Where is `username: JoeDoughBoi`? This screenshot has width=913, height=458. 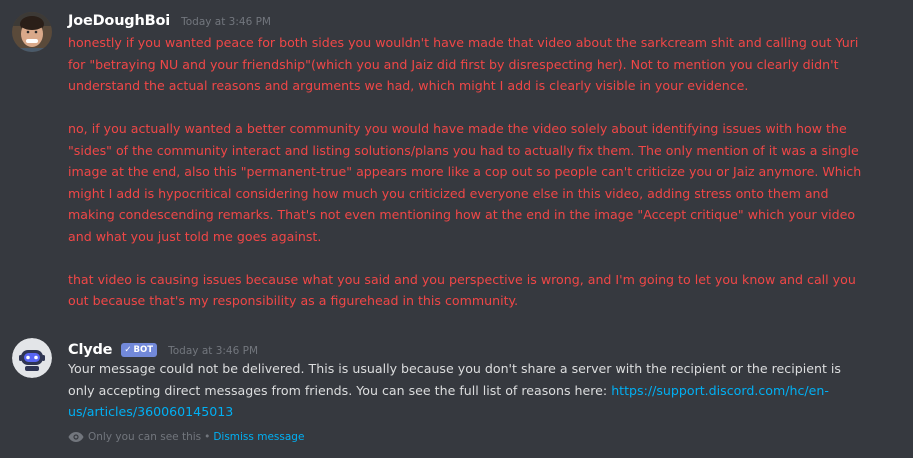
username: JoeDoughBoi is located at coordinates (119, 21).